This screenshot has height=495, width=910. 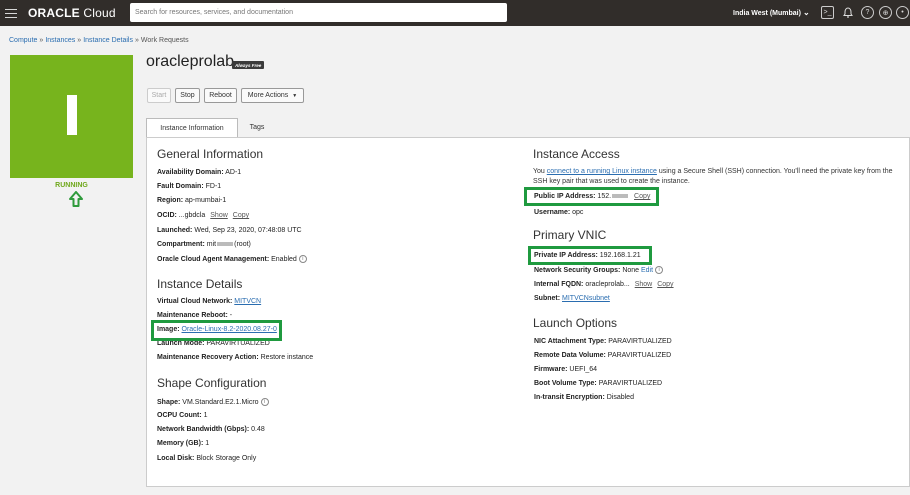 I want to click on launch-mode-row: Launch Mode: PARAVIRTUALIZED, so click(x=213, y=343).